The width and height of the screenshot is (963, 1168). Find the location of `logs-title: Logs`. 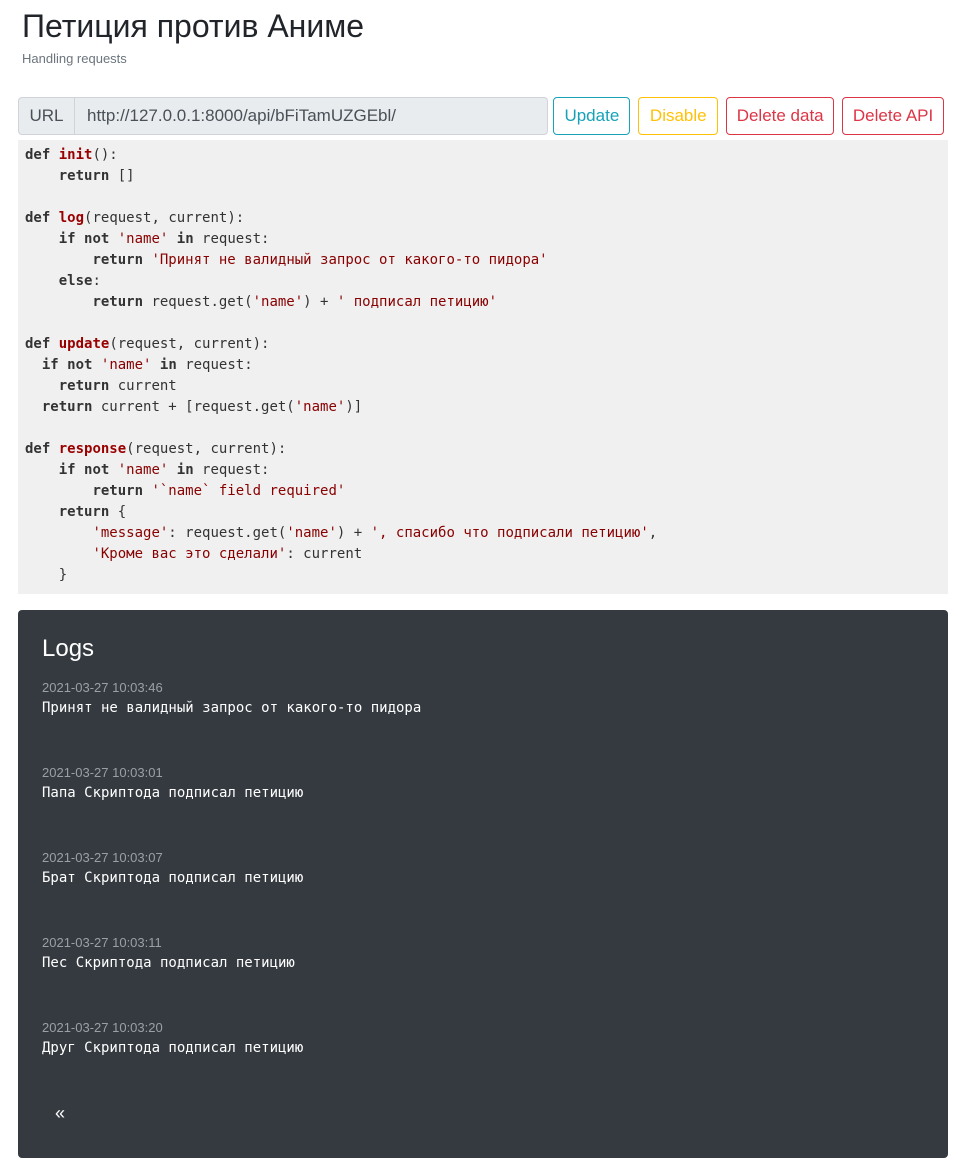

logs-title: Logs is located at coordinates (68, 648).